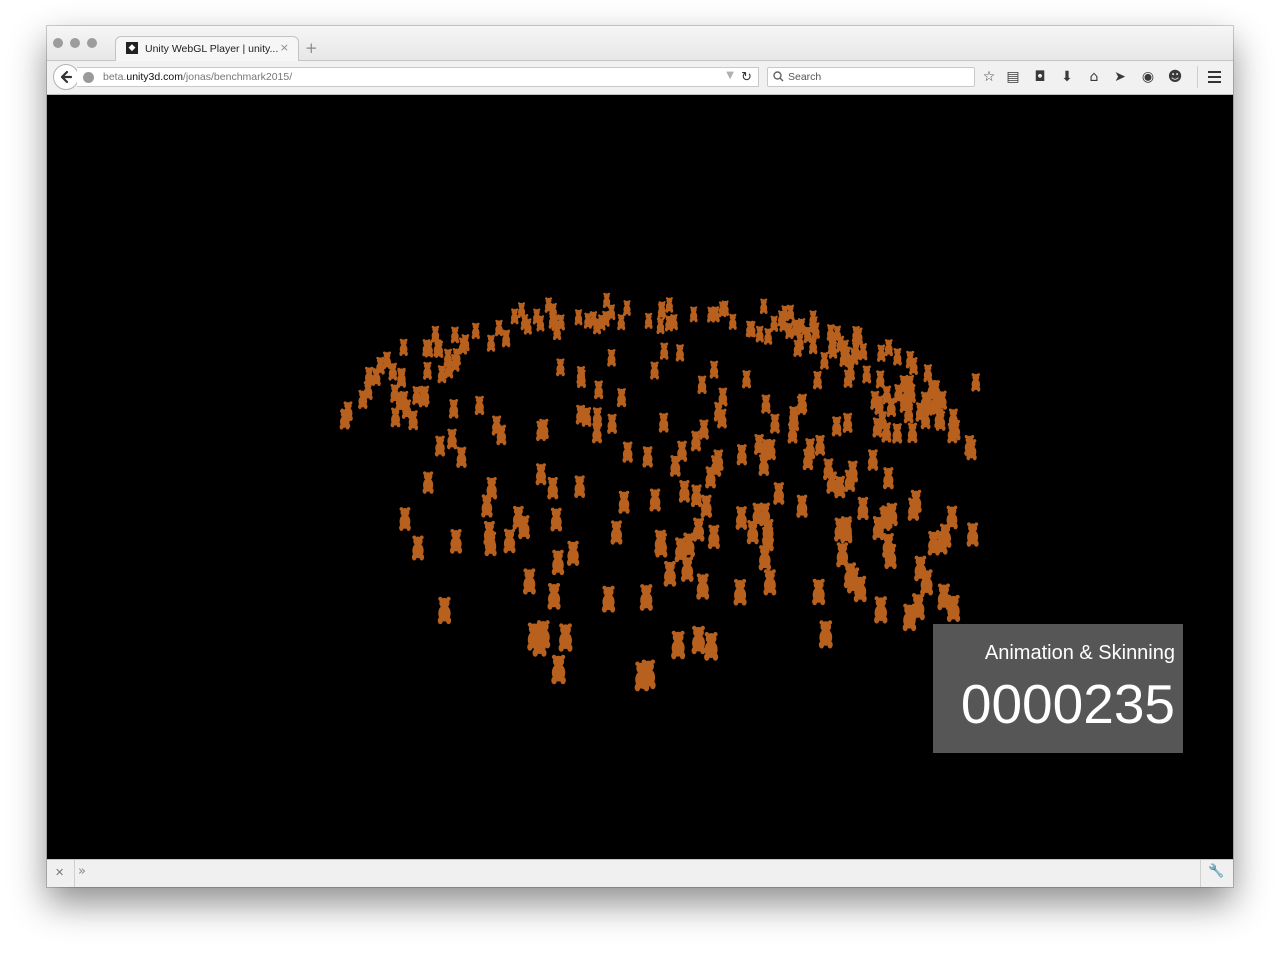  What do you see at coordinates (75, 43) in the screenshot?
I see `minimize-window-button` at bounding box center [75, 43].